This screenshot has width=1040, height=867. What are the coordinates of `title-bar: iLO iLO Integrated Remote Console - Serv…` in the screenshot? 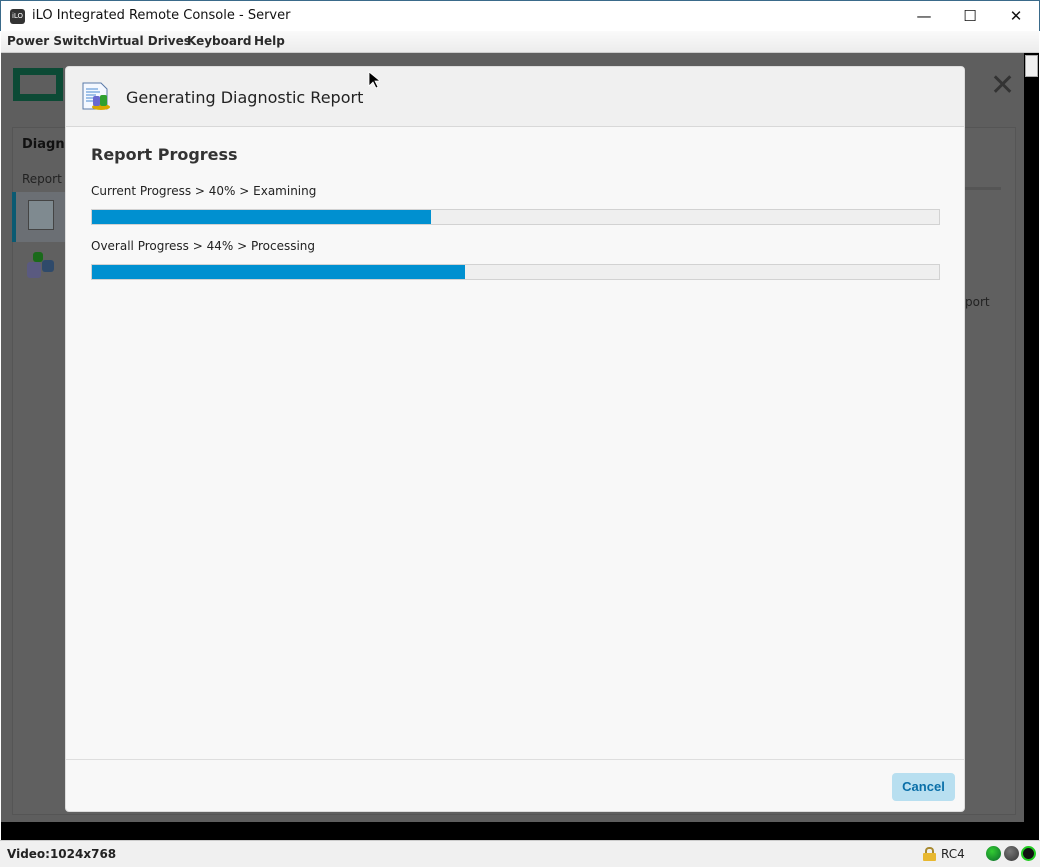 It's located at (520, 15).